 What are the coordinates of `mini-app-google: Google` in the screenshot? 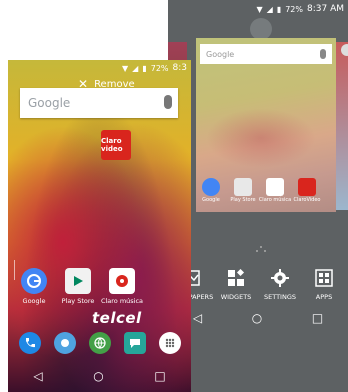 It's located at (211, 190).